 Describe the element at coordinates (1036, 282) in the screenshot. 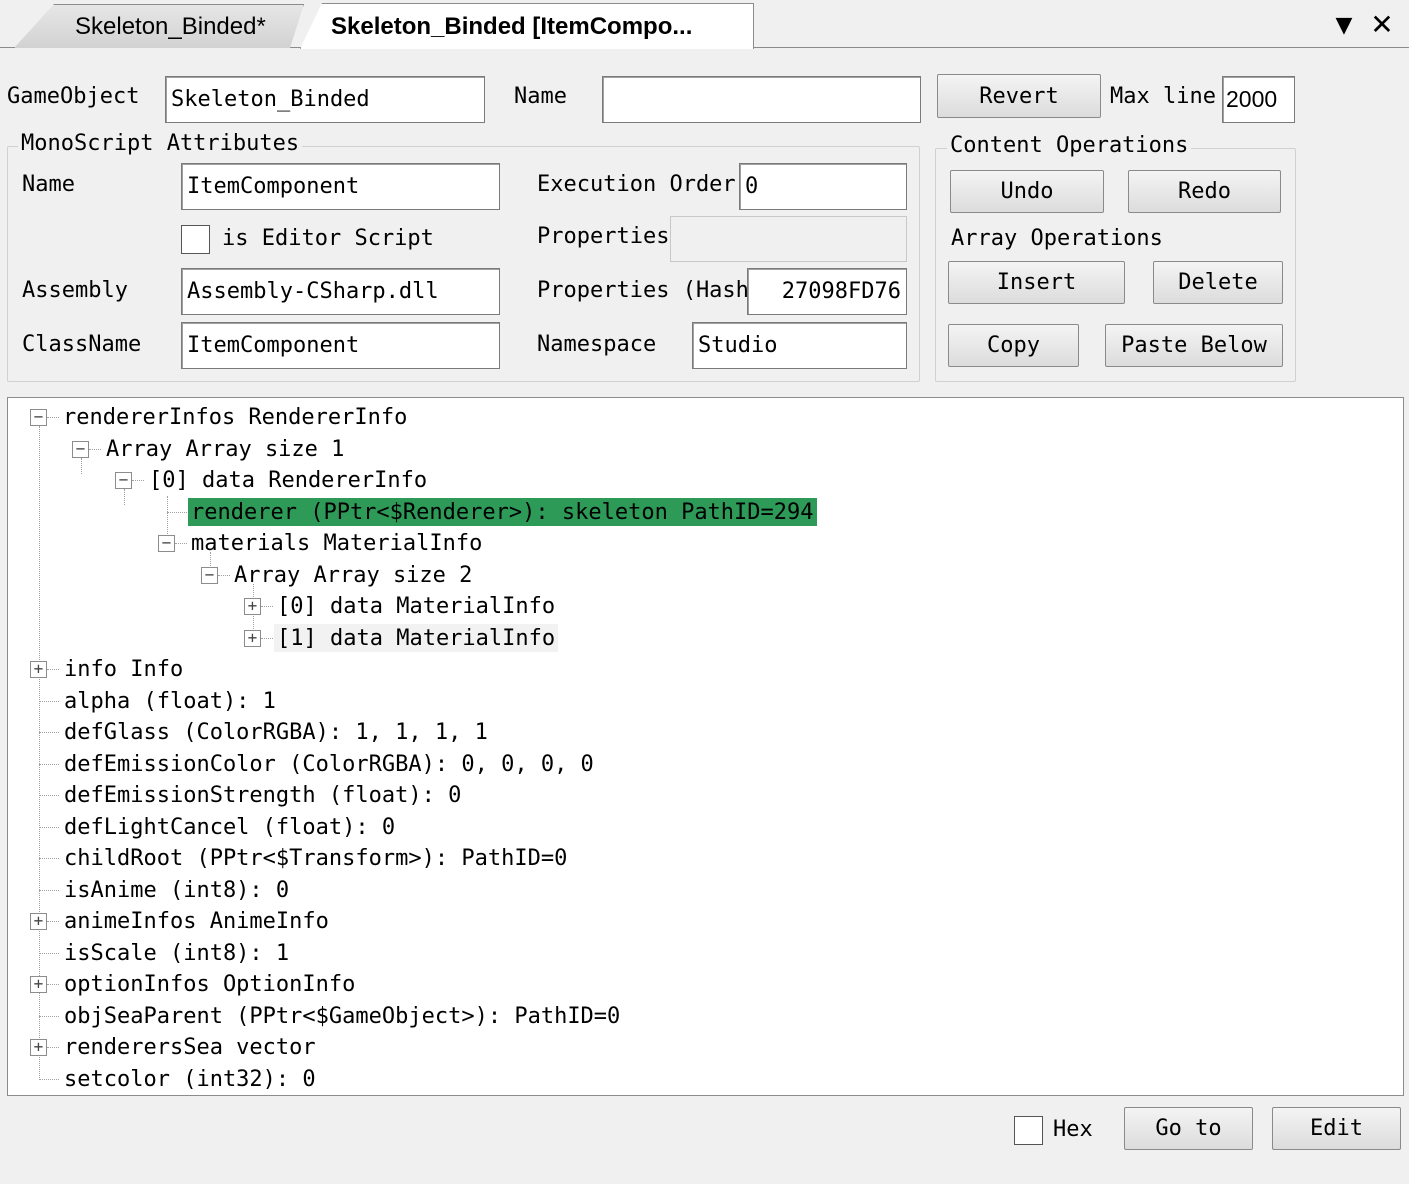

I see `insert-button: Insert` at that location.